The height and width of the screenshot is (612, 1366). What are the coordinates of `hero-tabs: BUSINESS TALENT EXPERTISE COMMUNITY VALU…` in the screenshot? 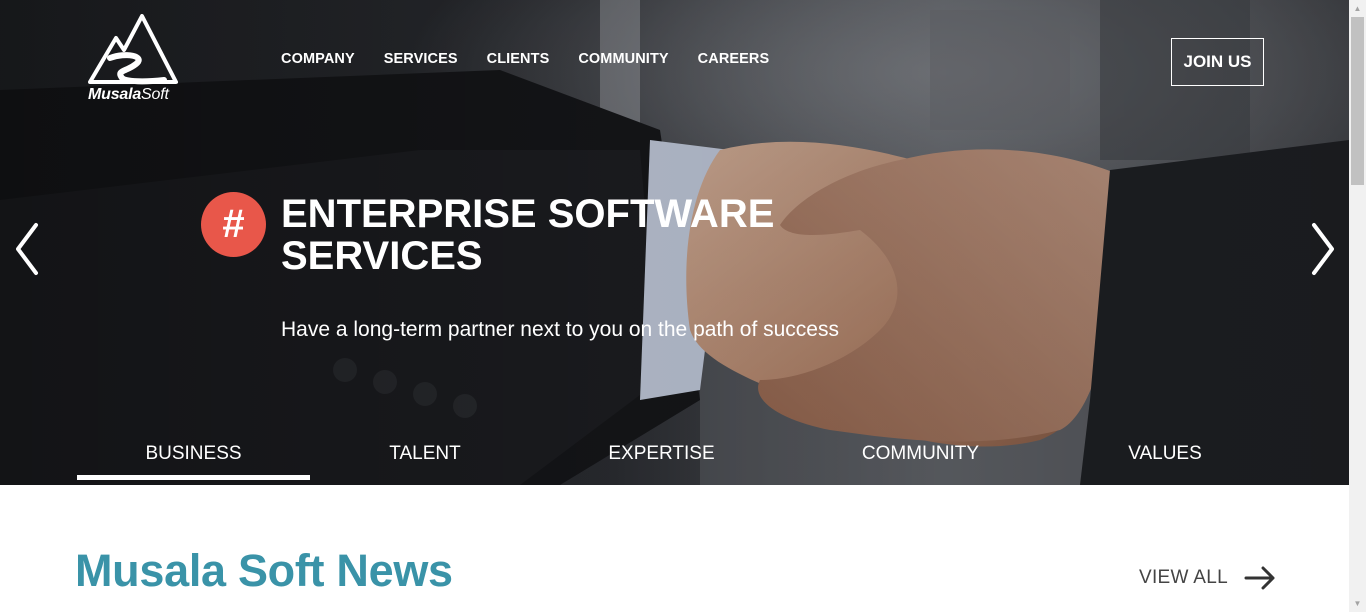 It's located at (674, 455).